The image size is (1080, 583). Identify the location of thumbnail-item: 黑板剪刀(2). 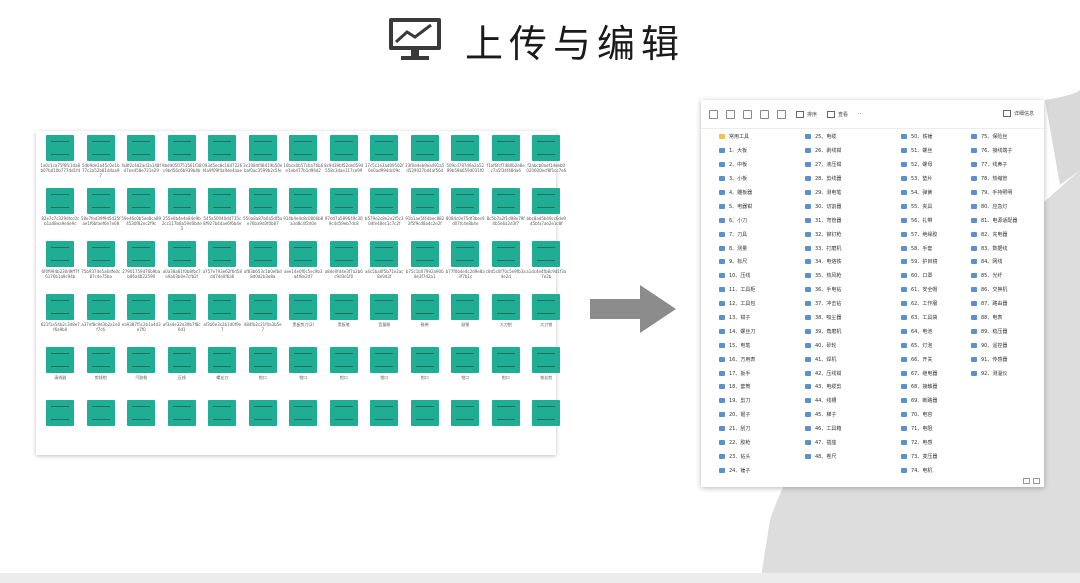
(303, 320).